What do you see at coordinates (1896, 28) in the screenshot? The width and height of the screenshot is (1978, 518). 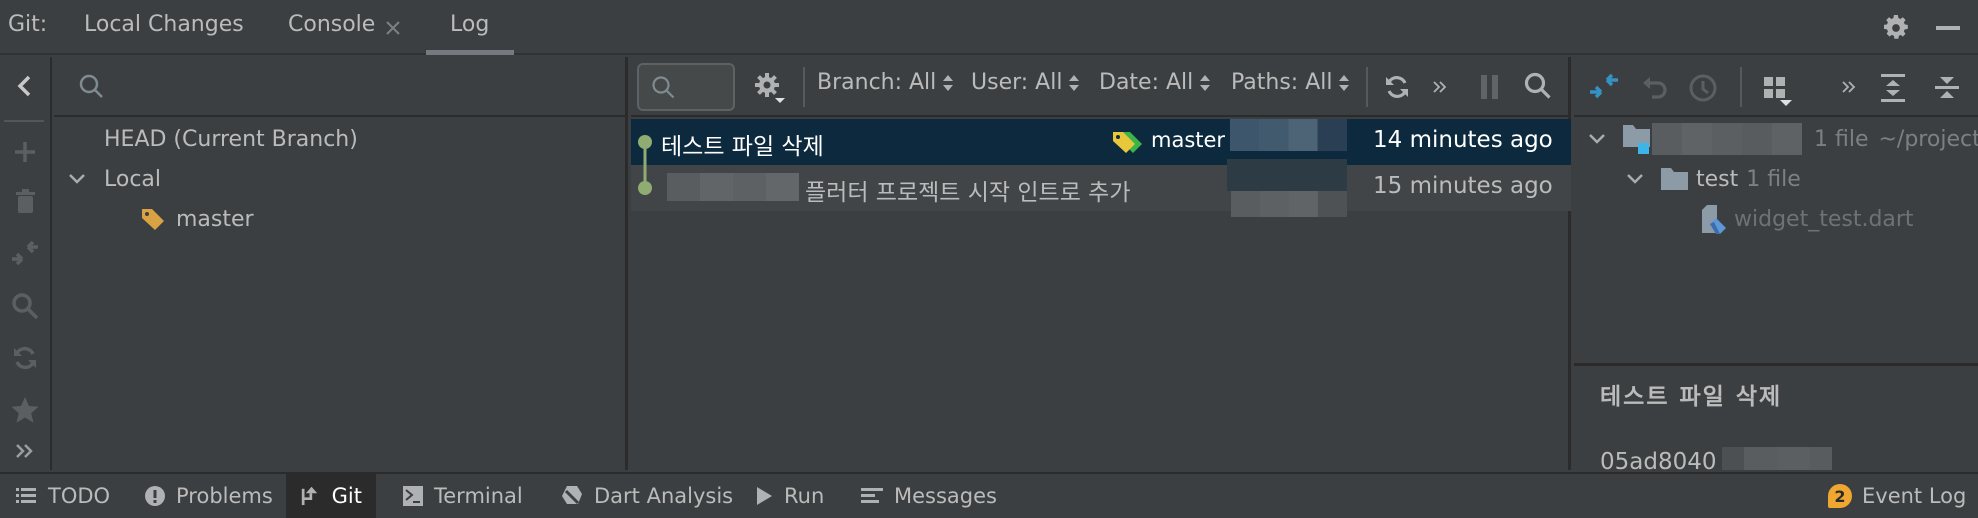 I see `gear-icon` at bounding box center [1896, 28].